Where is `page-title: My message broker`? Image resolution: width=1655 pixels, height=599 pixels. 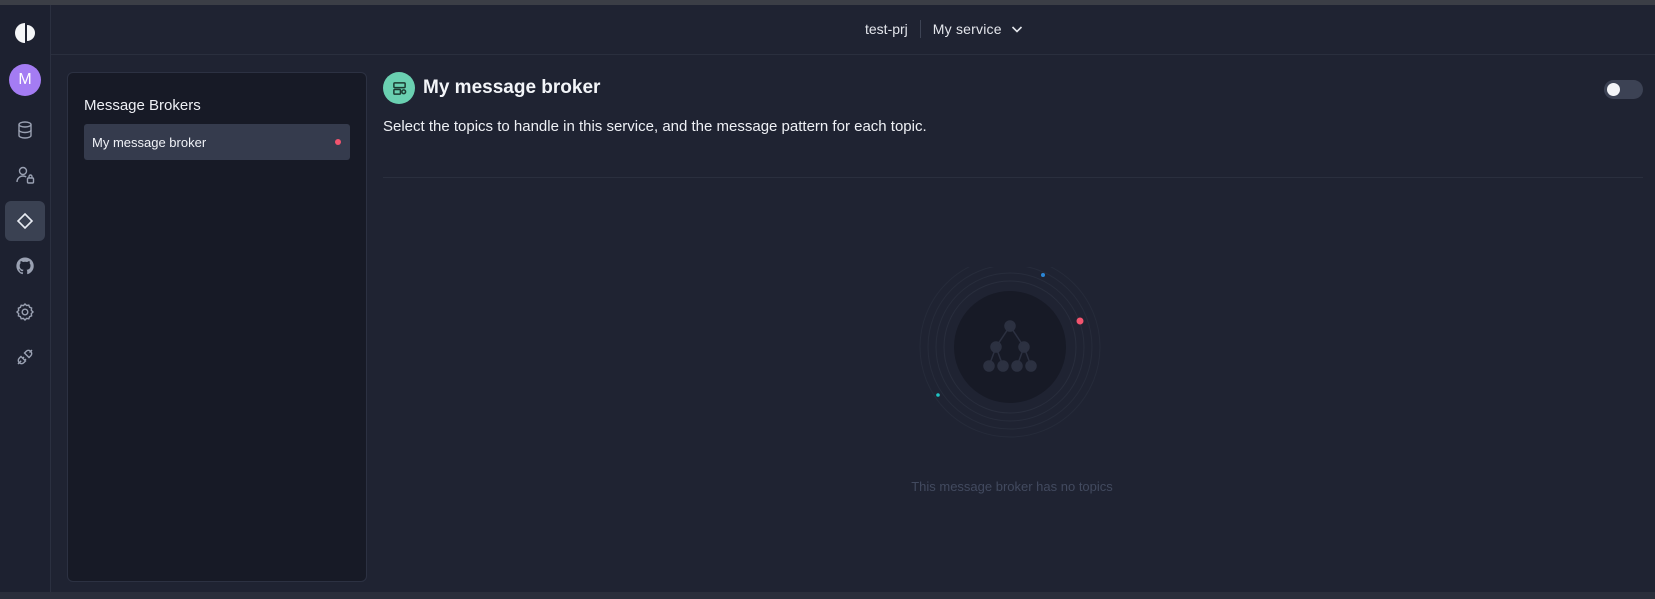 page-title: My message broker is located at coordinates (512, 87).